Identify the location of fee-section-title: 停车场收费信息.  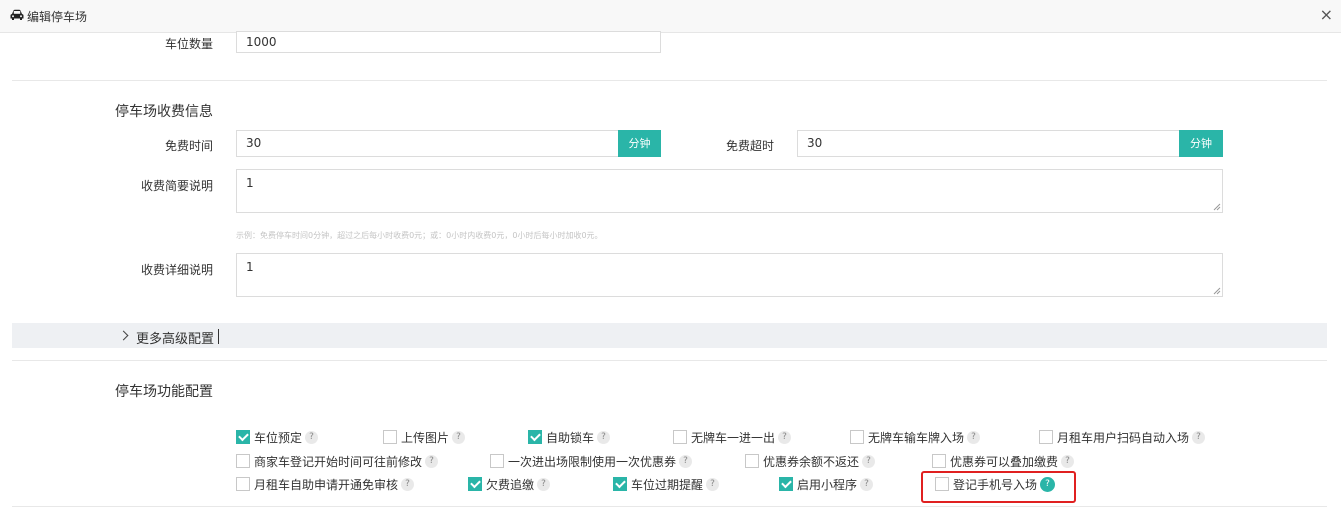
(164, 112).